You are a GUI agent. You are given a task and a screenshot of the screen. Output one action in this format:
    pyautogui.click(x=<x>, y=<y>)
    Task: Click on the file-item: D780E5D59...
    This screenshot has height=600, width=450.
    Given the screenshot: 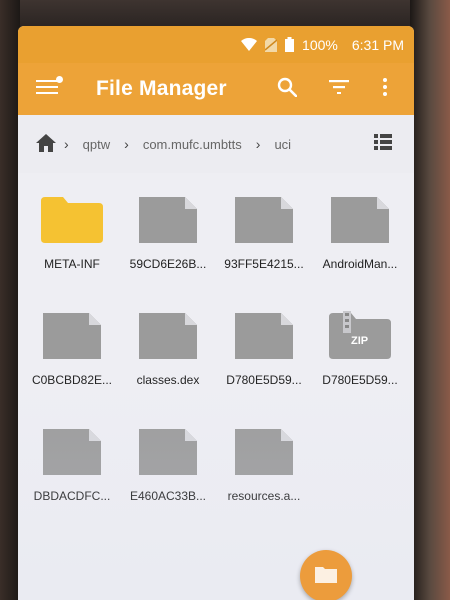 What is the action you would take?
    pyautogui.click(x=264, y=344)
    